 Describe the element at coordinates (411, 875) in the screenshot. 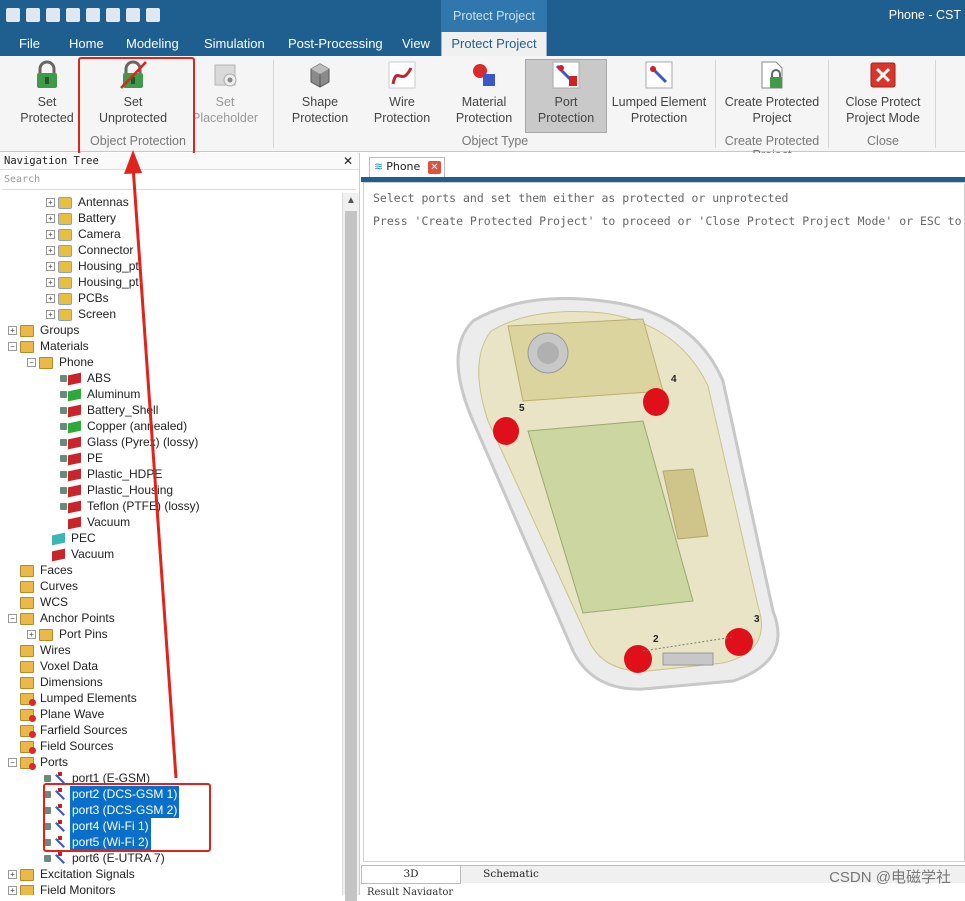

I see `tab-3d: 3D` at that location.